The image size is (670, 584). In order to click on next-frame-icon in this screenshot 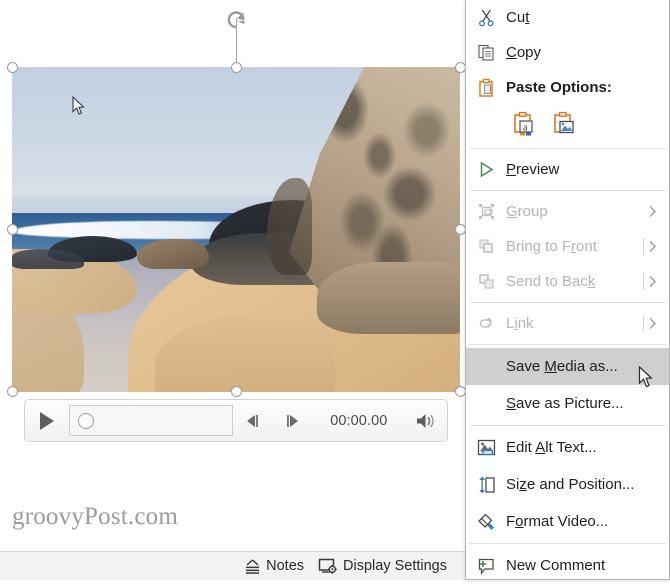, I will do `click(293, 420)`.